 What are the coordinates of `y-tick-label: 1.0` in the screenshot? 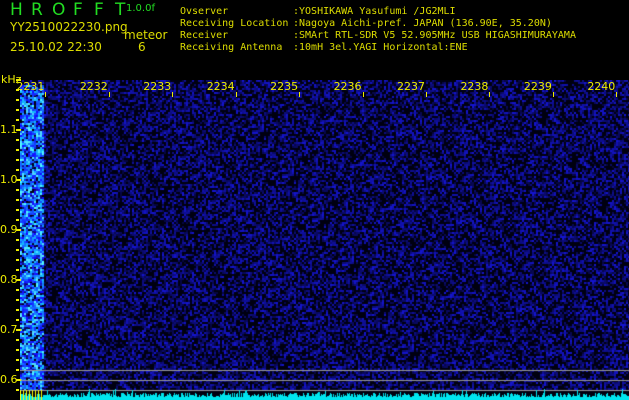 It's located at (9, 179).